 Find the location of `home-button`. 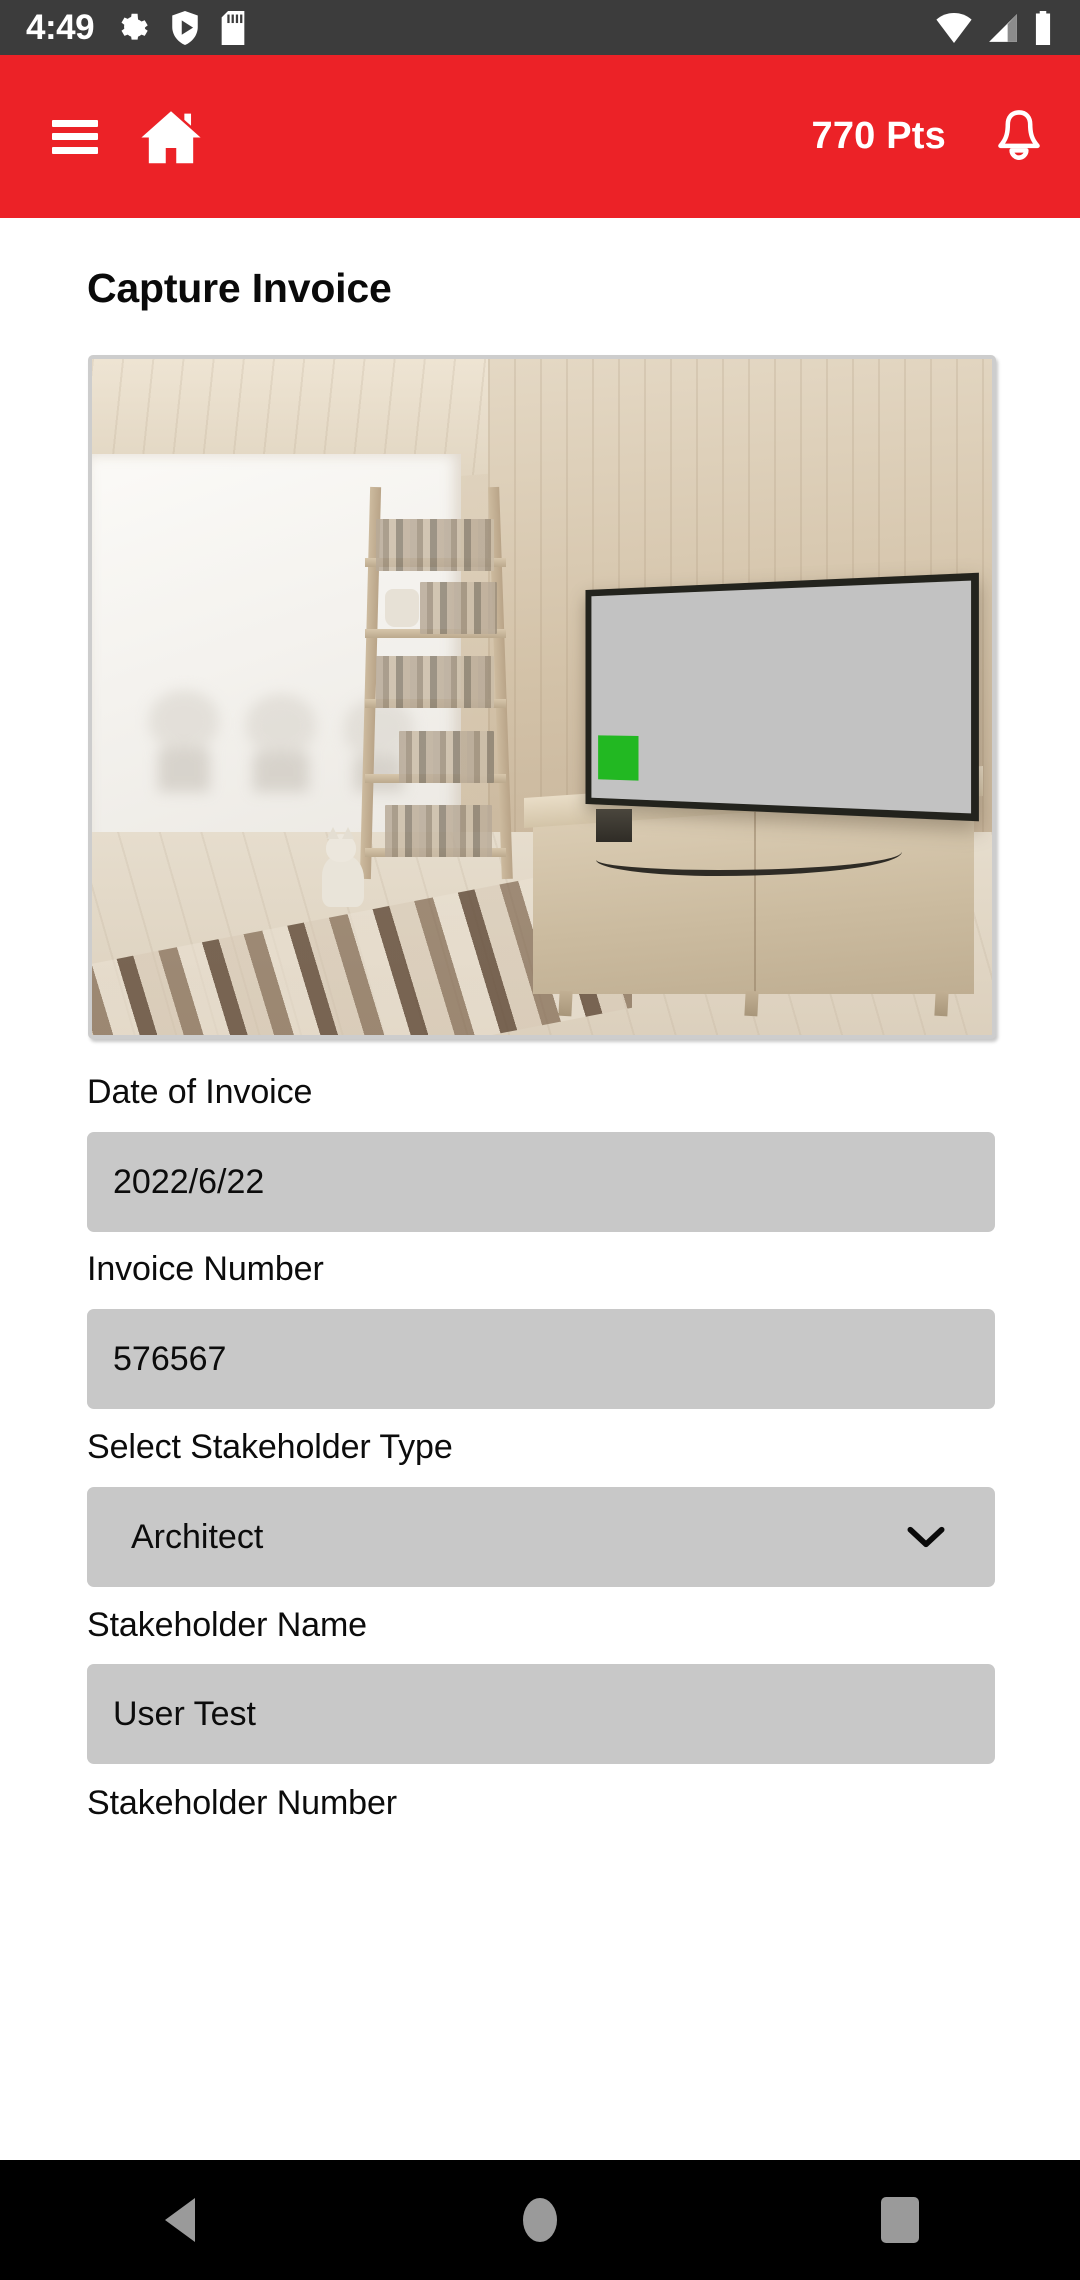

home-button is located at coordinates (540, 2220).